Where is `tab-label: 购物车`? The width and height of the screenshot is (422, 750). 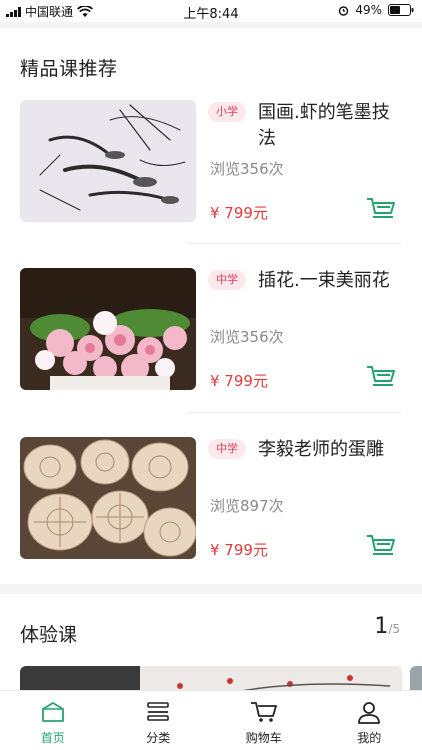
tab-label: 购物车 is located at coordinates (263, 738).